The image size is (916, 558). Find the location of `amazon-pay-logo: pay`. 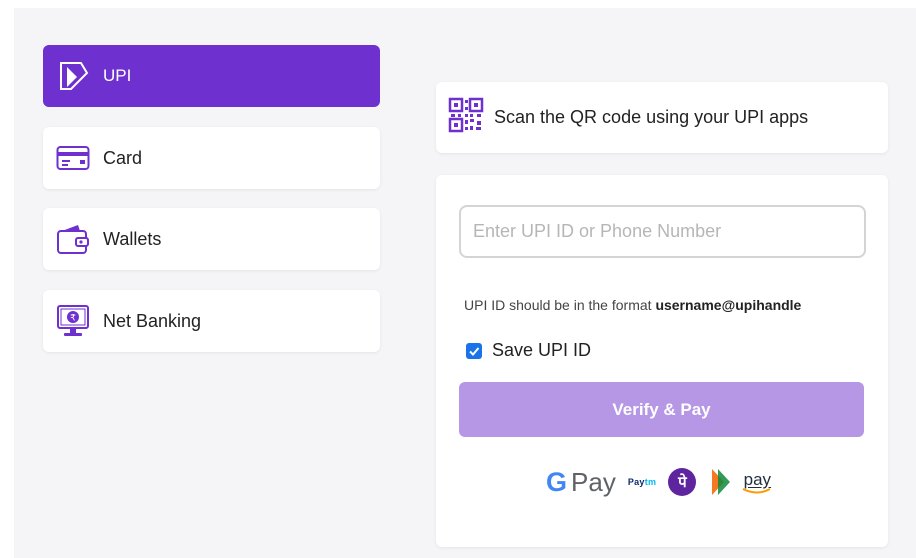

amazon-pay-logo: pay is located at coordinates (757, 482).